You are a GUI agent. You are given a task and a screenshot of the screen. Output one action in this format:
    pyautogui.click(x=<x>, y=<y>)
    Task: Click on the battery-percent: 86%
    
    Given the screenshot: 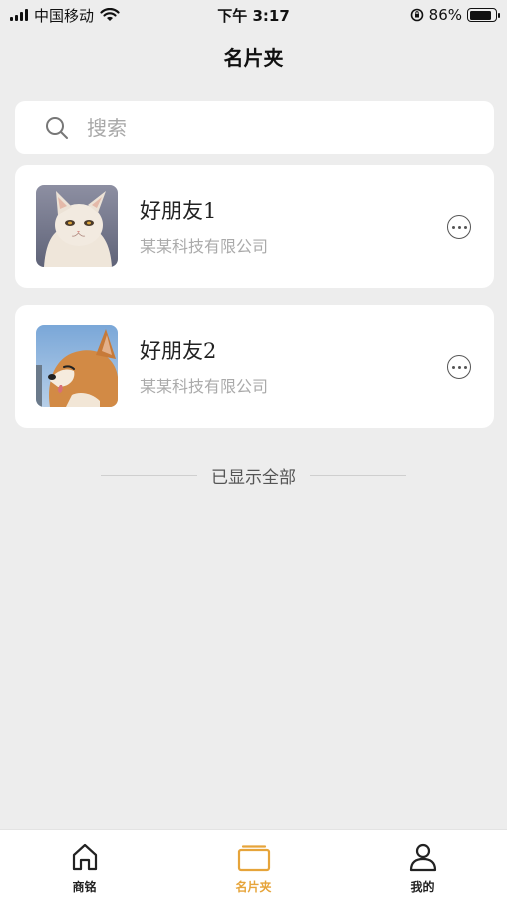 What is the action you would take?
    pyautogui.click(x=445, y=15)
    